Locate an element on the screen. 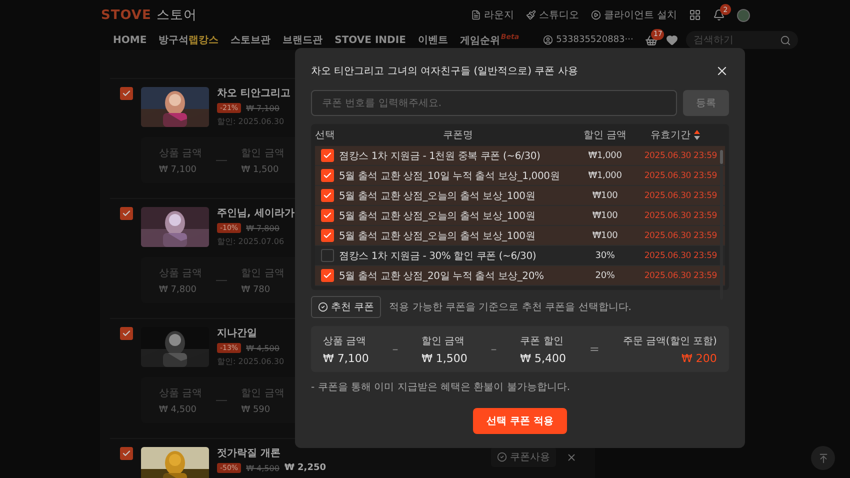  header-link: 라운지 is located at coordinates (492, 15).